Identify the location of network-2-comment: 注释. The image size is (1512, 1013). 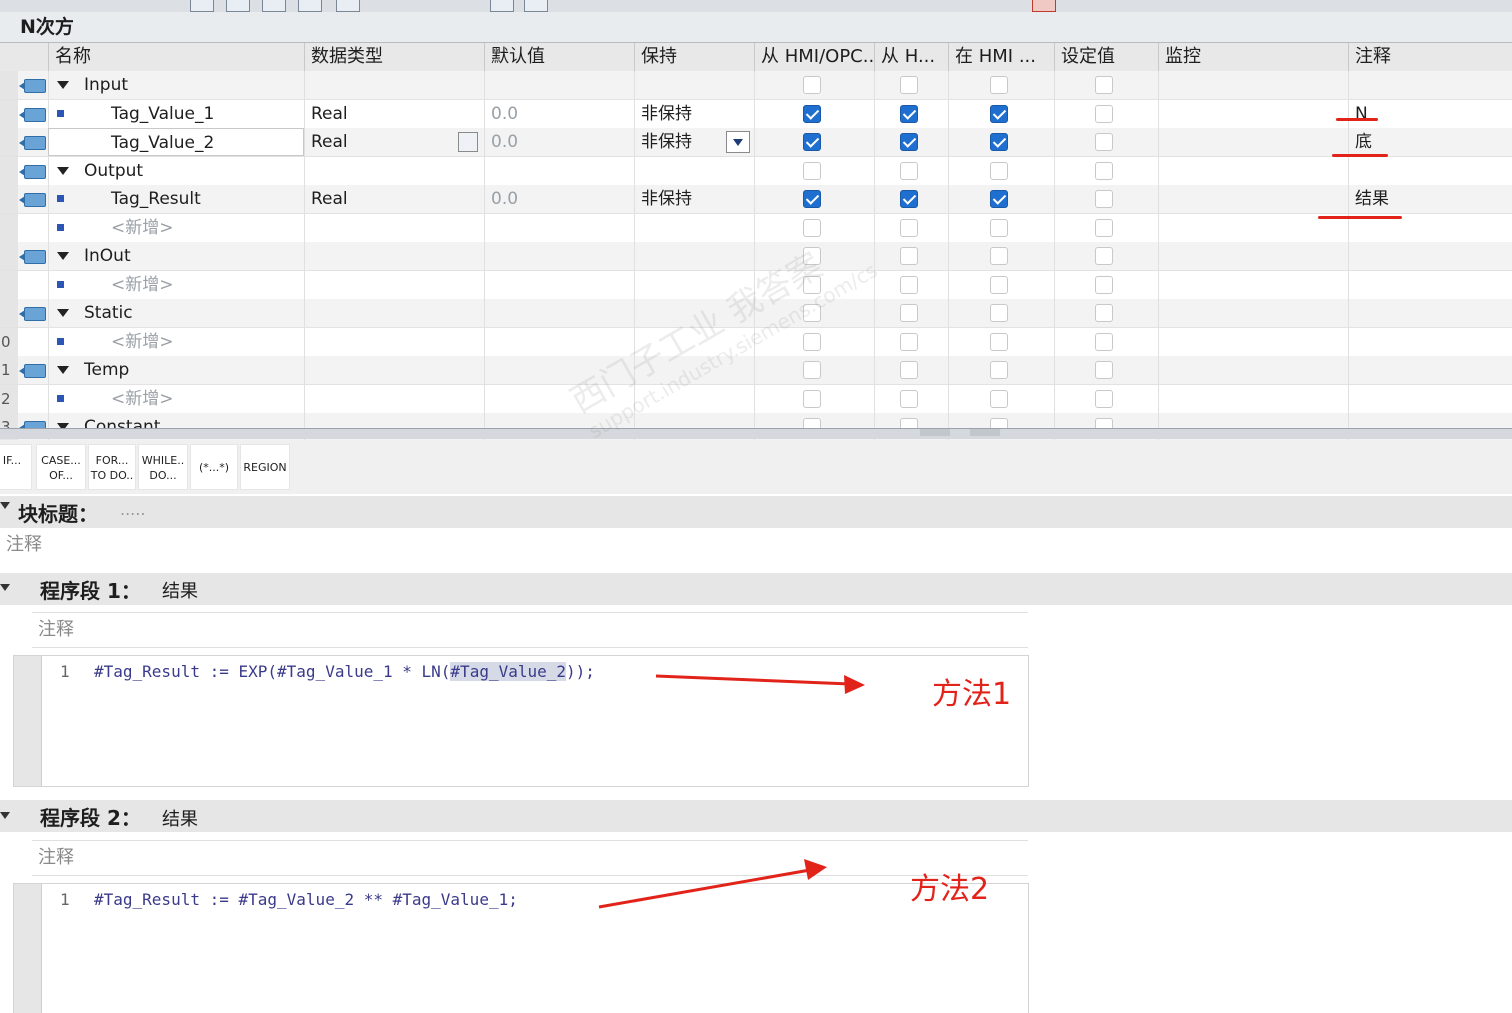
(56, 856).